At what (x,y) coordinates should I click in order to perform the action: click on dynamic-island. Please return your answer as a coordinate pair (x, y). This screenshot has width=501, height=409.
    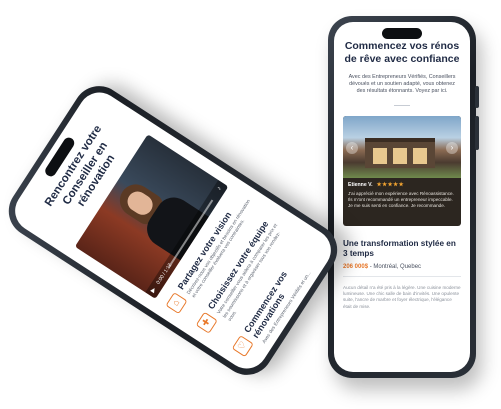
    Looking at the image, I should click on (402, 33).